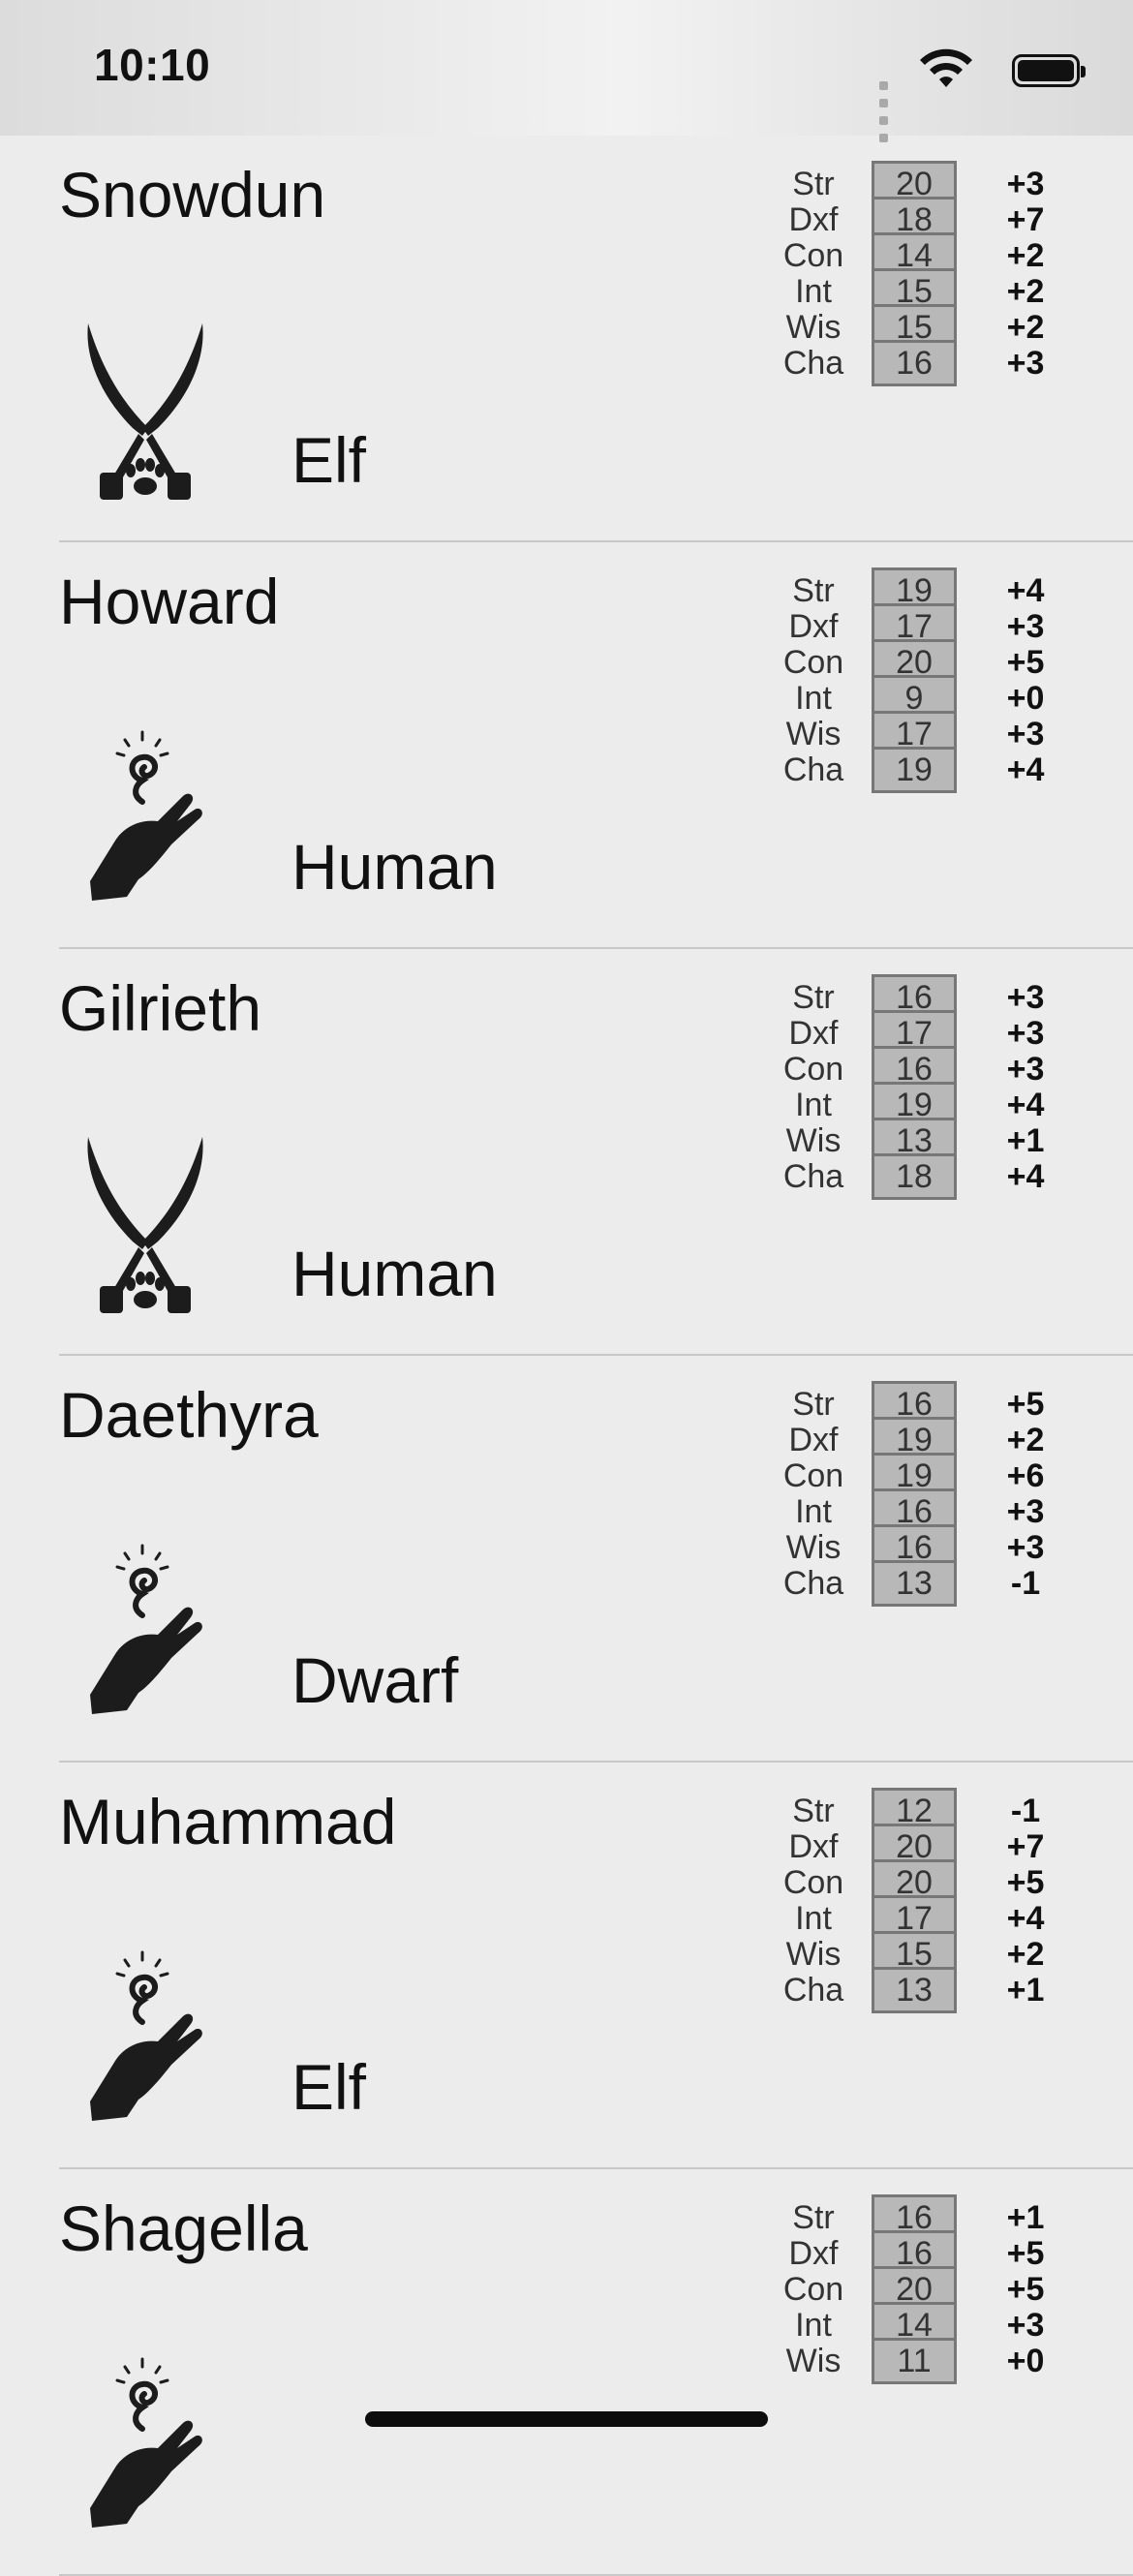  Describe the element at coordinates (566, 2419) in the screenshot. I see `home-indicator` at that location.